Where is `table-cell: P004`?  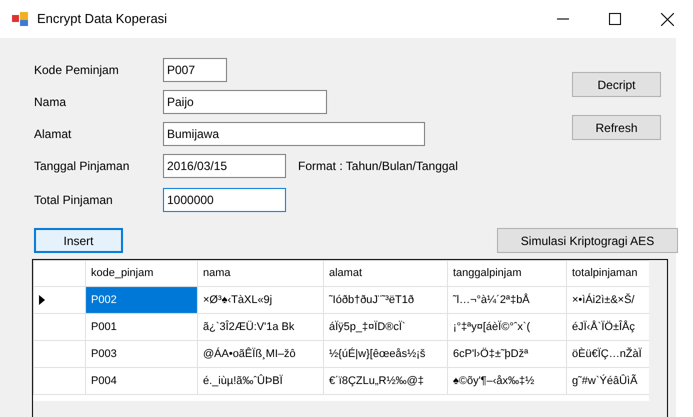
table-cell: P004 is located at coordinates (142, 381).